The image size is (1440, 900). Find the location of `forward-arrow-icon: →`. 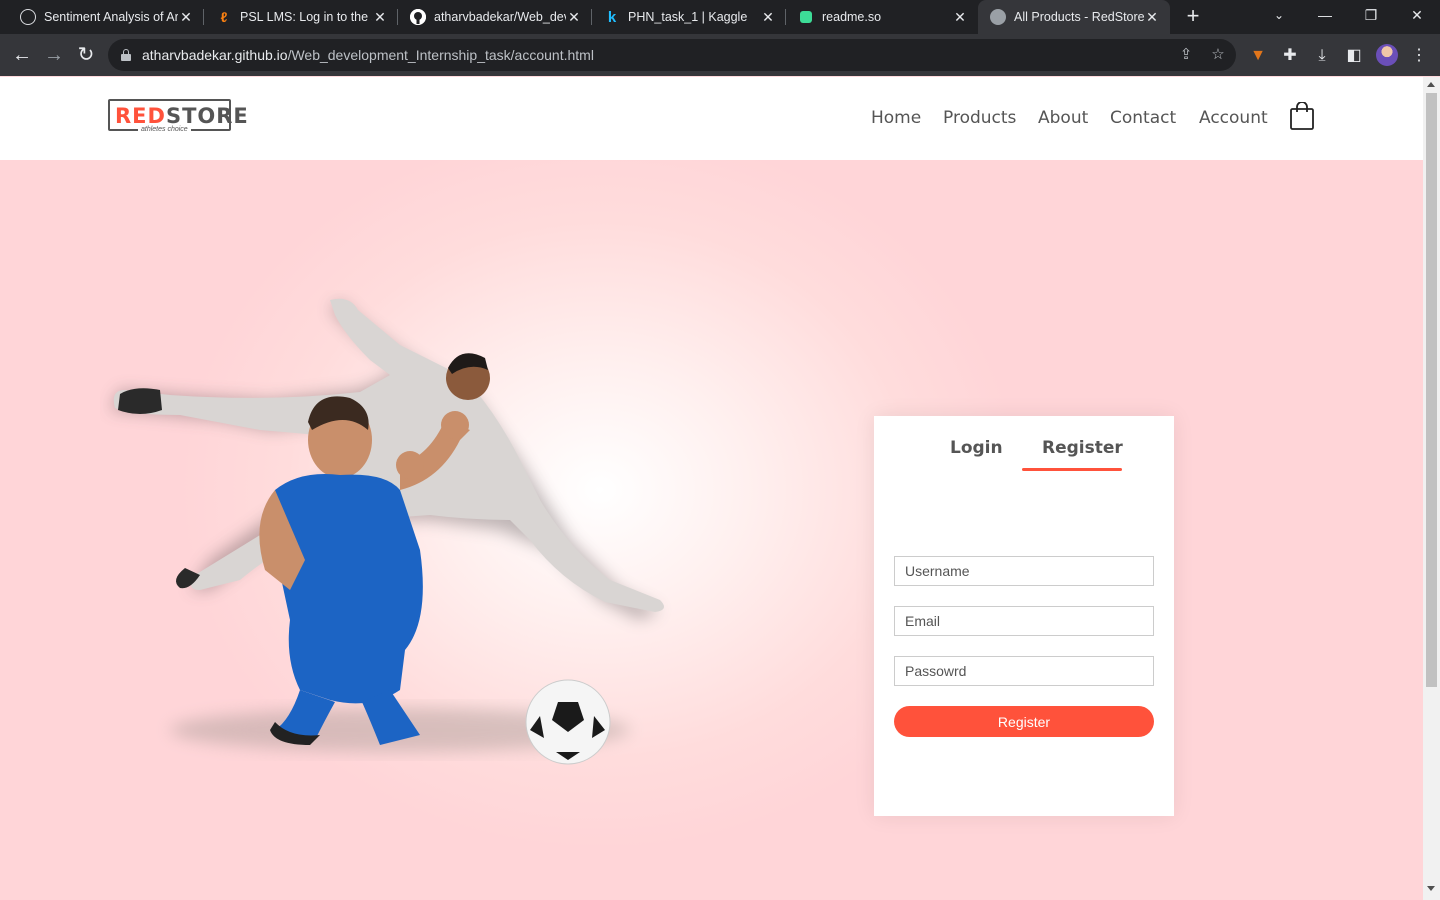

forward-arrow-icon: → is located at coordinates (54, 55).